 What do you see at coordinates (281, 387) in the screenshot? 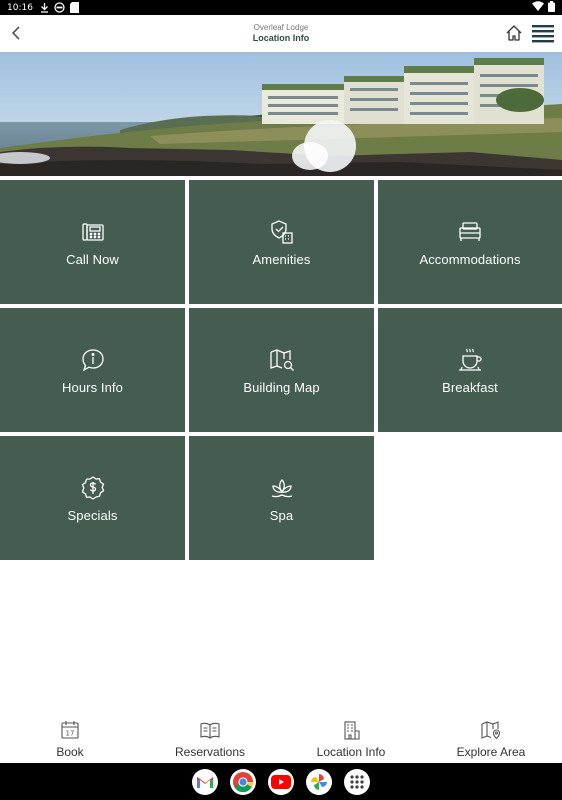
I see `tile-label: Building Map` at bounding box center [281, 387].